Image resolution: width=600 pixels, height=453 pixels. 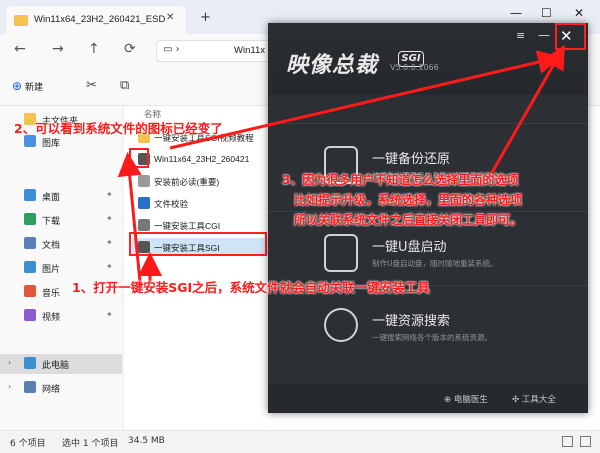 I want to click on close-icon: ✕, so click(x=579, y=13).